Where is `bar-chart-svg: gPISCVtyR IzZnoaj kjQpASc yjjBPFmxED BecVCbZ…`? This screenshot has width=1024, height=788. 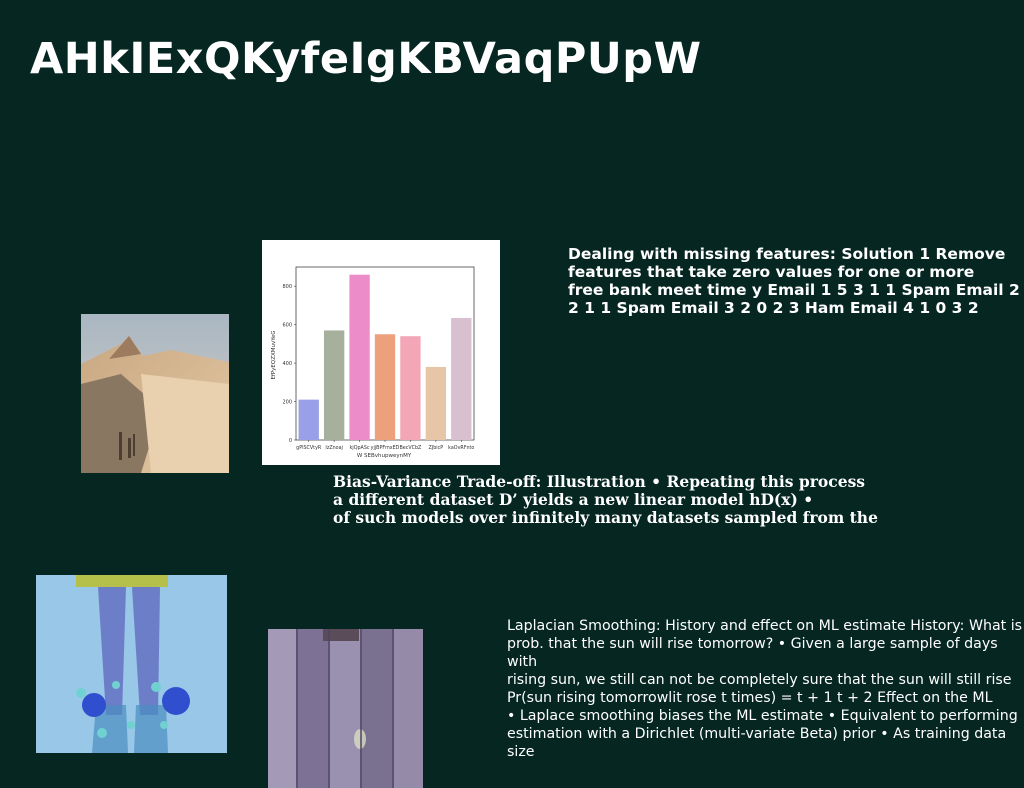 bar-chart-svg: gPISCVtyR IzZnoaj kjQpASc yjjBPFmxED BecVCbZ… is located at coordinates (372, 362).